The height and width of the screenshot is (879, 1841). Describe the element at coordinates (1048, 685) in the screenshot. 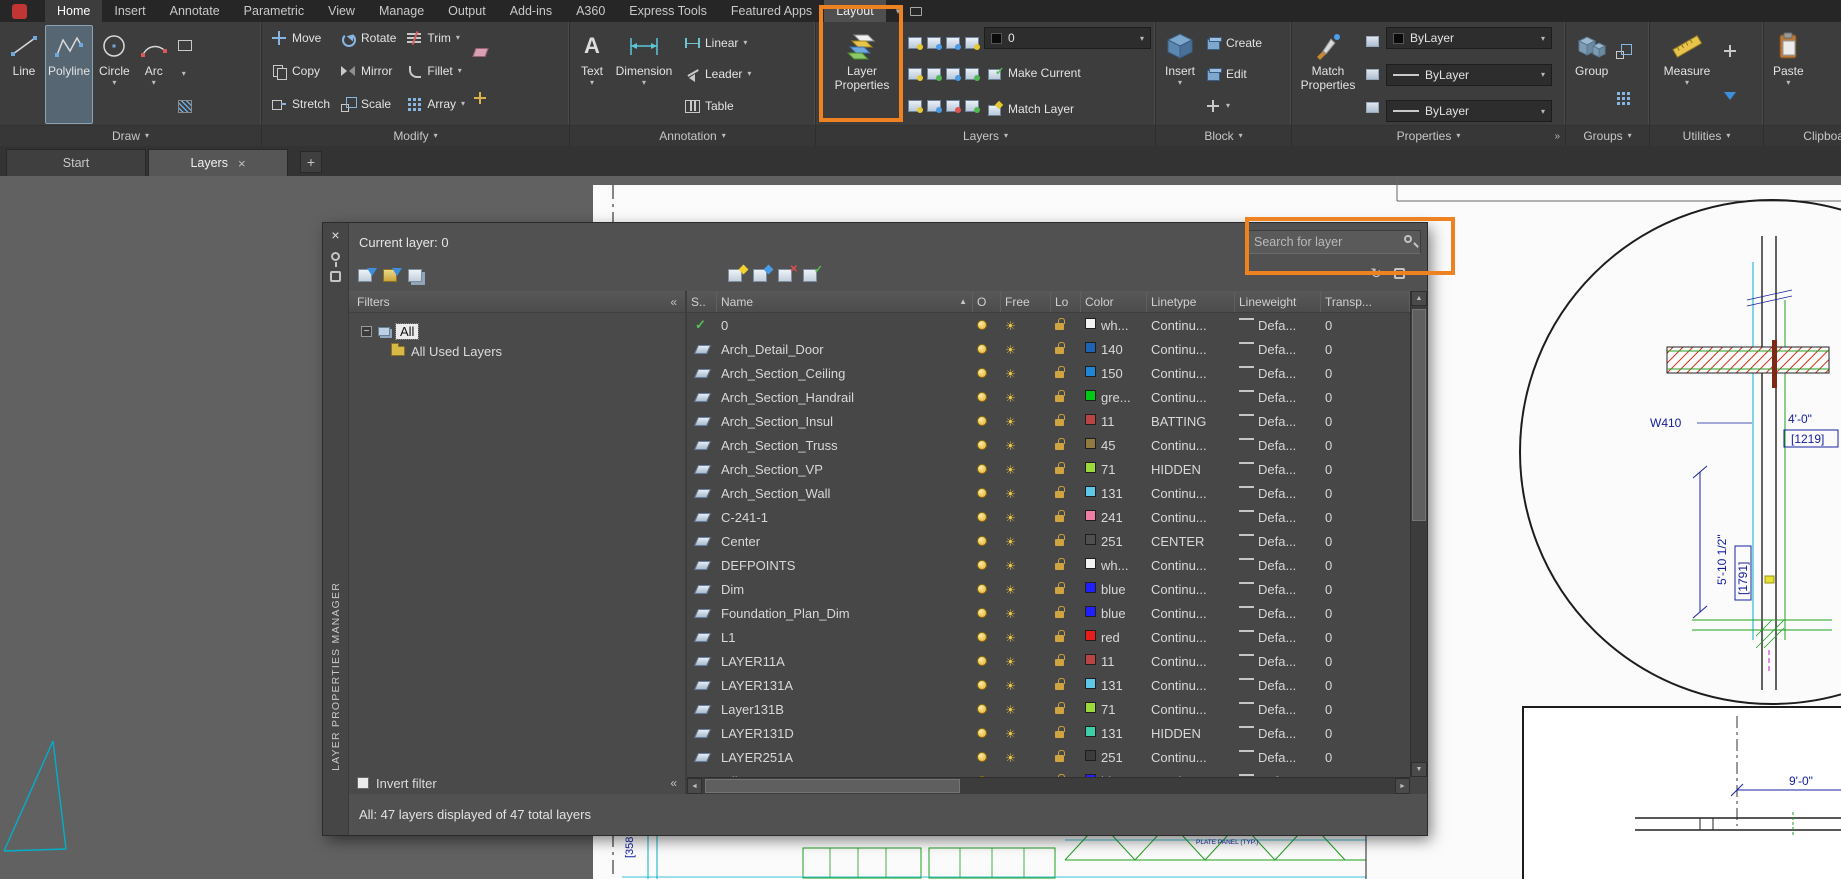

I see `layer-row-layer131a: LAYER131A ☀ 131 Continu... Defa... 0` at that location.